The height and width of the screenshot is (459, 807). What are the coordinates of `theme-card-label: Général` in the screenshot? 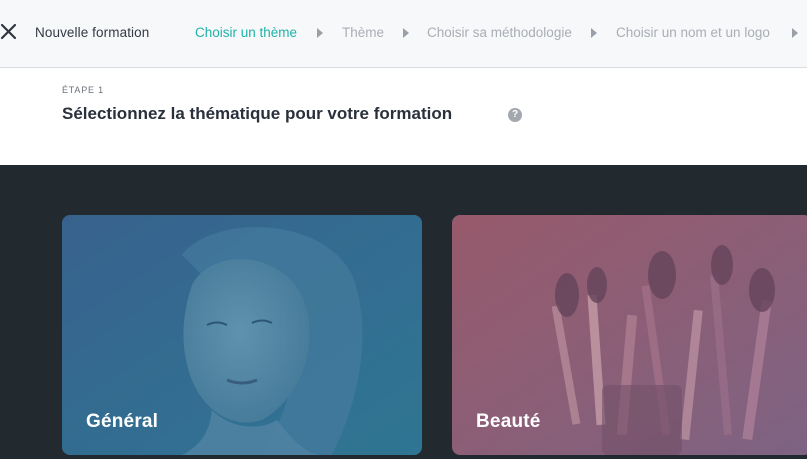 It's located at (122, 421).